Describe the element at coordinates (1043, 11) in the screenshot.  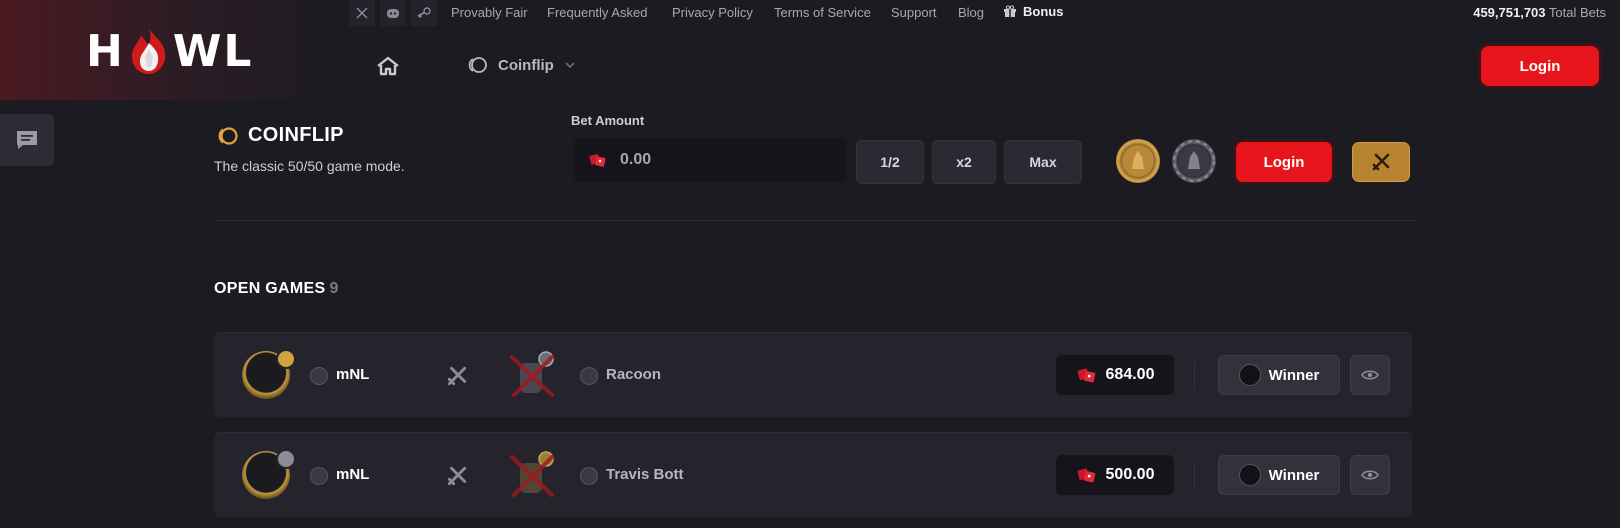
I see `bonus-label: Bonus` at that location.